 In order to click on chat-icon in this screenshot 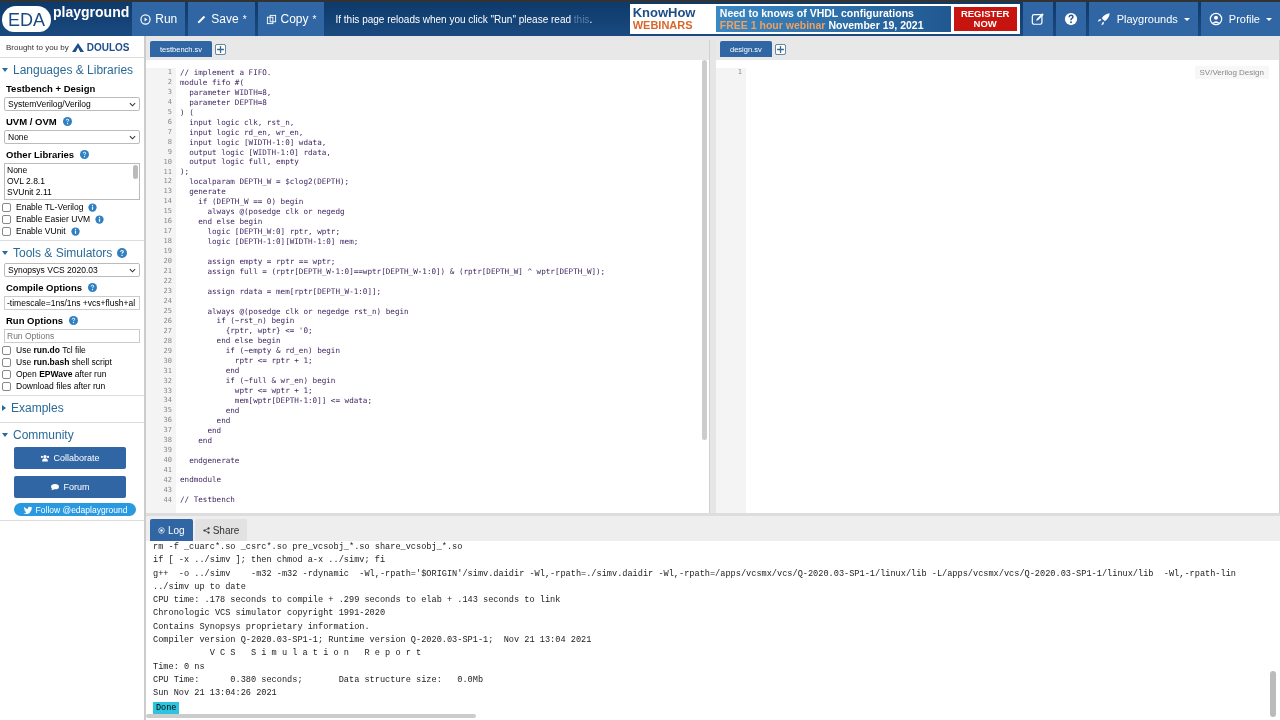, I will do `click(55, 487)`.